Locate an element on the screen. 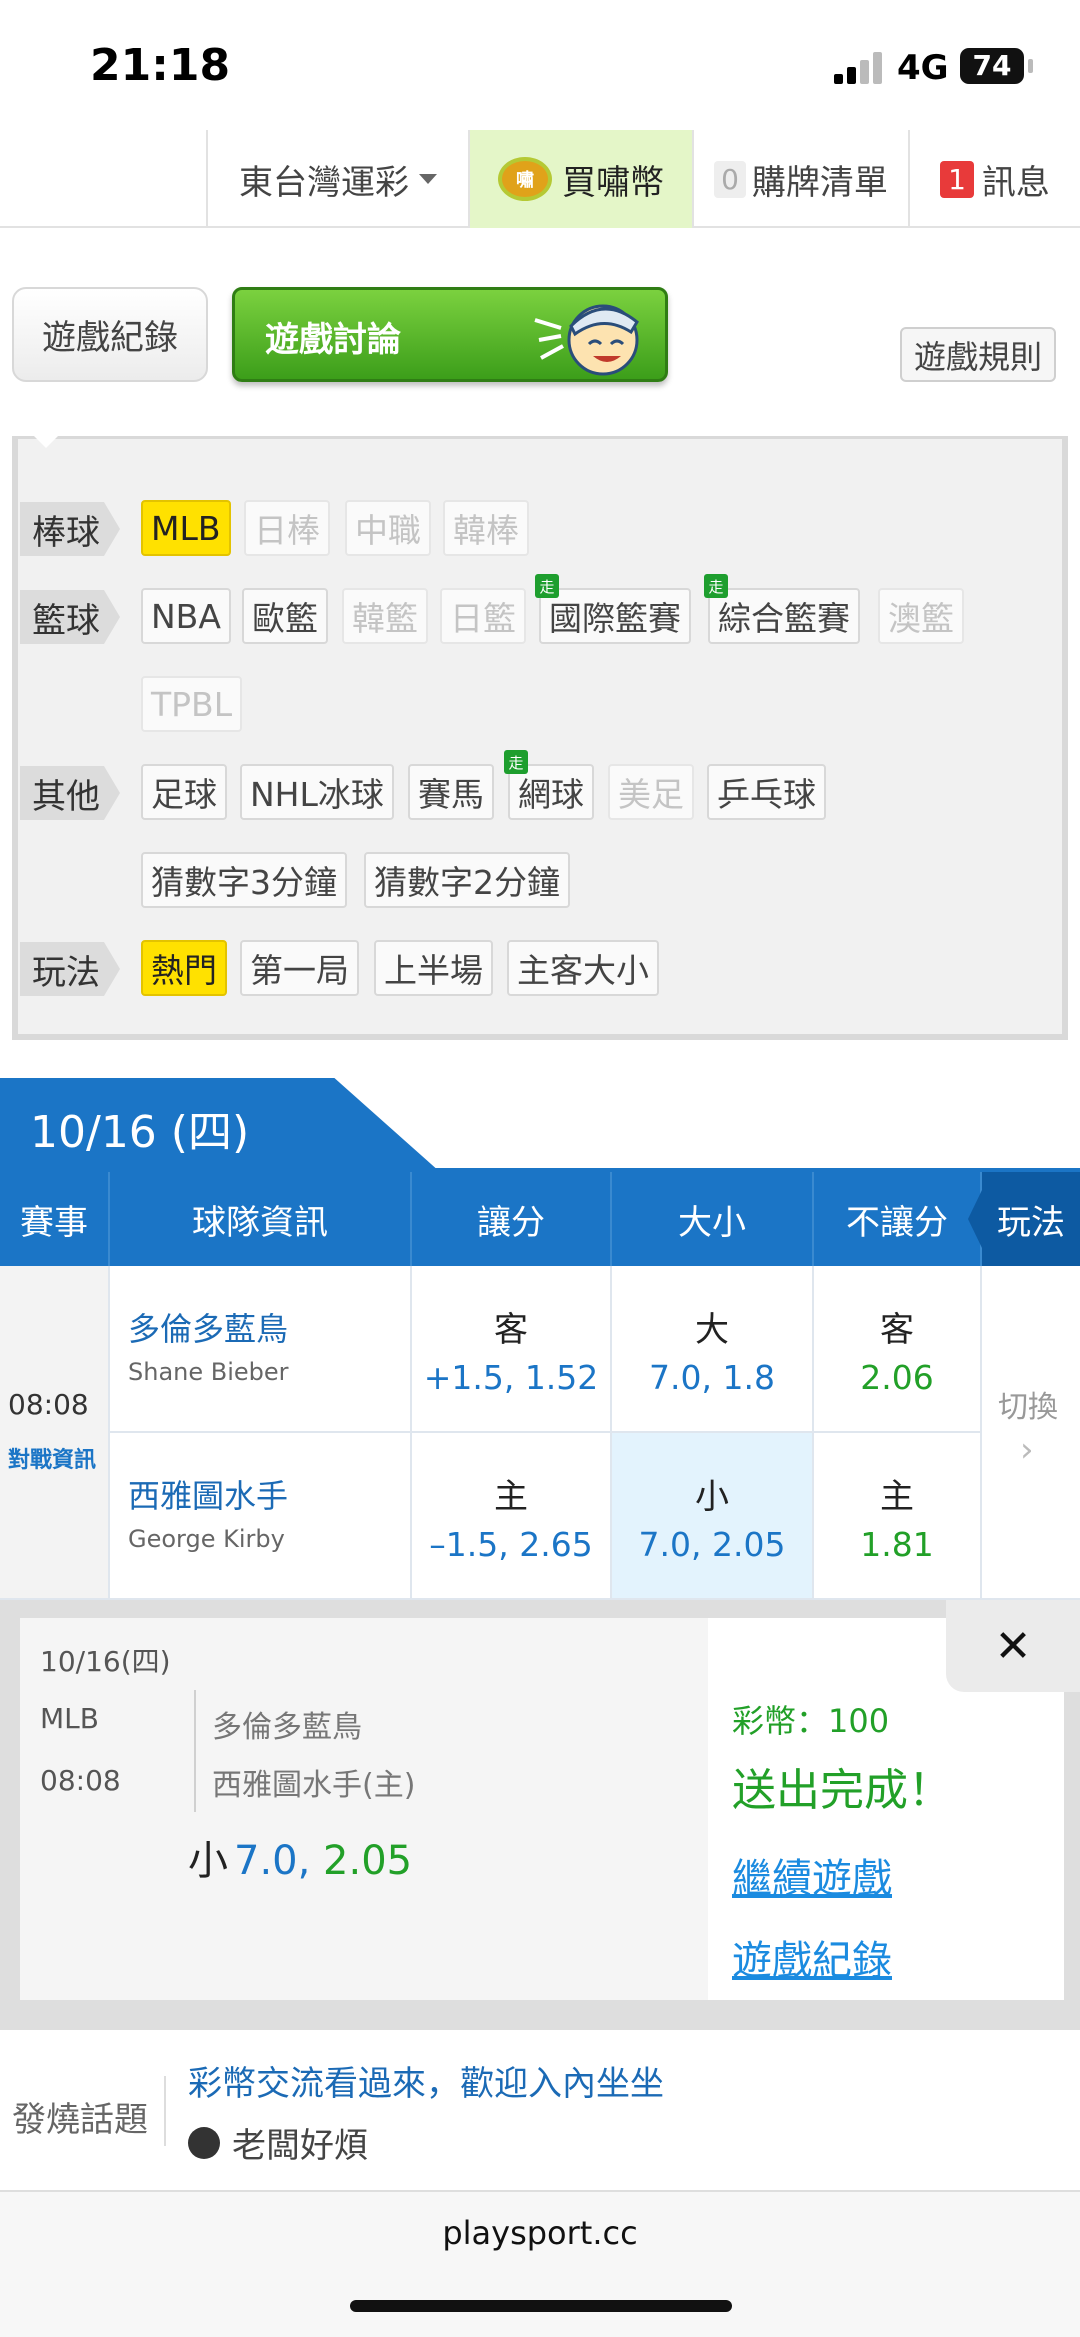 Image resolution: width=1080 pixels, height=2337 pixels. spread-odds-away: 客 +1.5, 1.52 is located at coordinates (512, 1349).